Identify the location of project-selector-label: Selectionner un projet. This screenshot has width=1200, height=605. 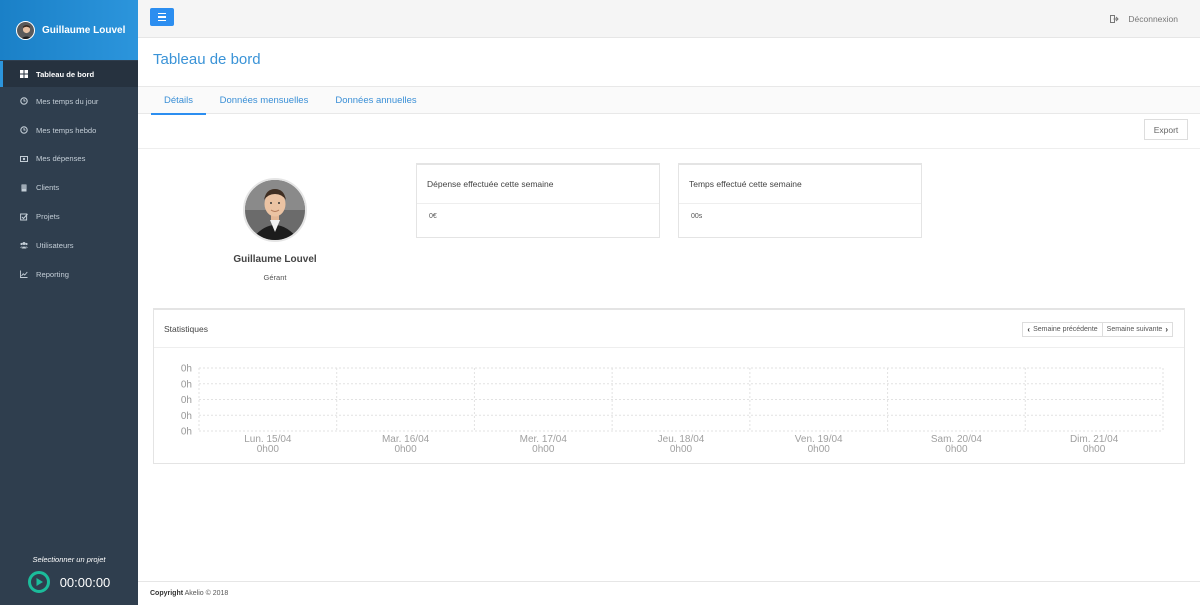
(69, 559).